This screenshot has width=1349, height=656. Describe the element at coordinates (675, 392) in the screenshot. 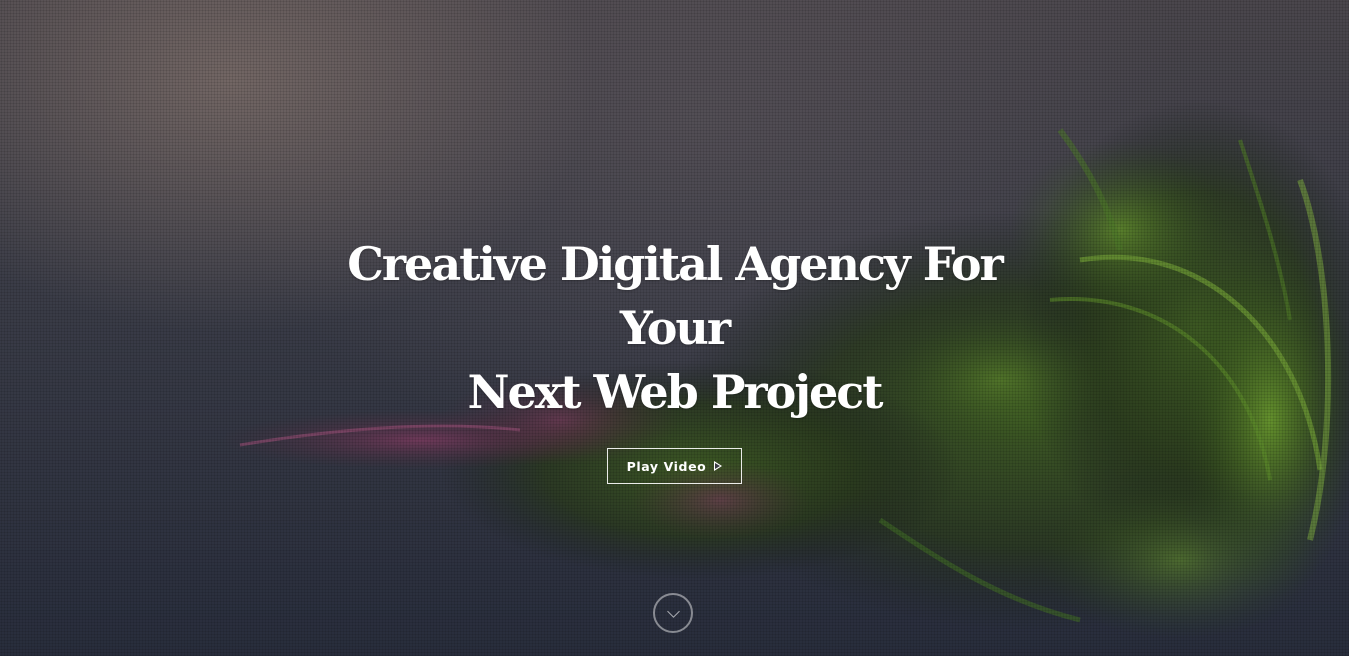

I see `hero-title-line-2: Next Web Project` at that location.